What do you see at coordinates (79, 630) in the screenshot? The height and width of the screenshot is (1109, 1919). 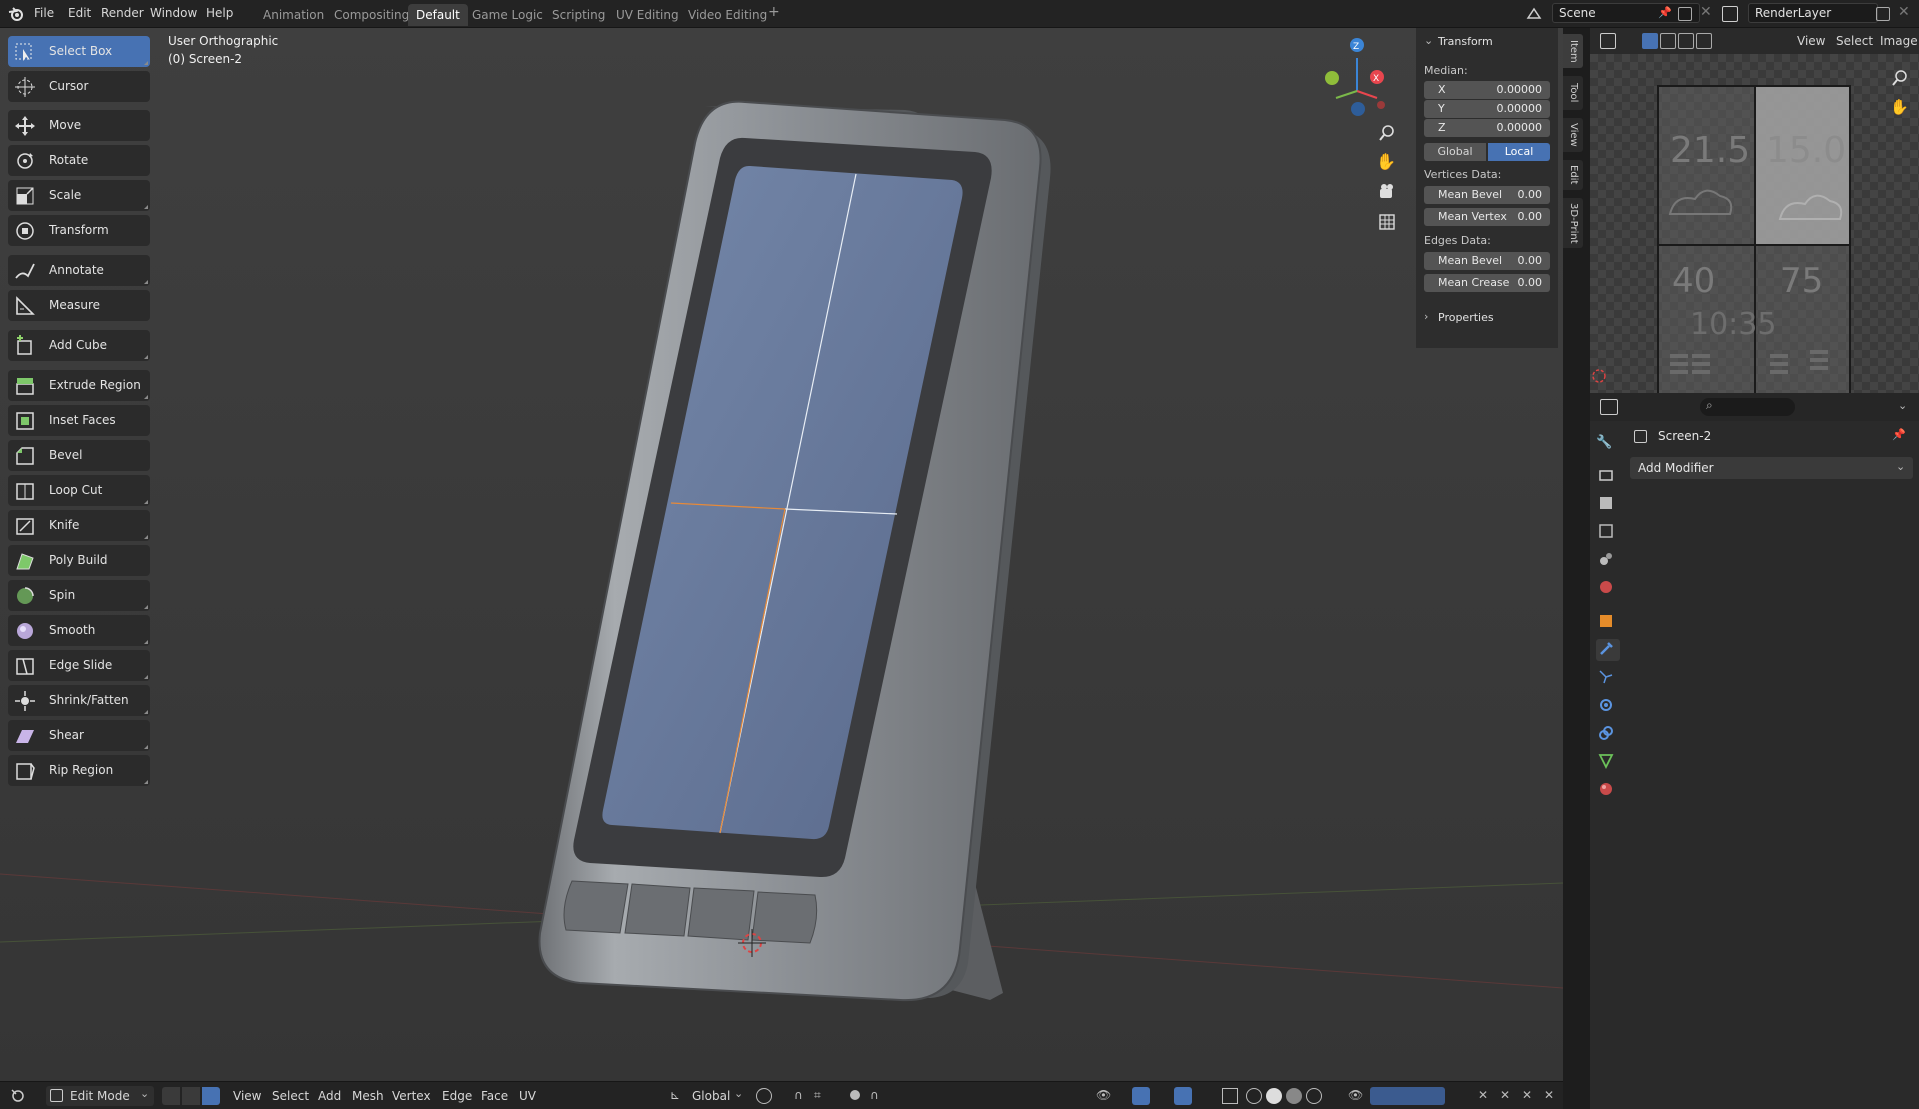 I see `tool-smooth: Smooth` at bounding box center [79, 630].